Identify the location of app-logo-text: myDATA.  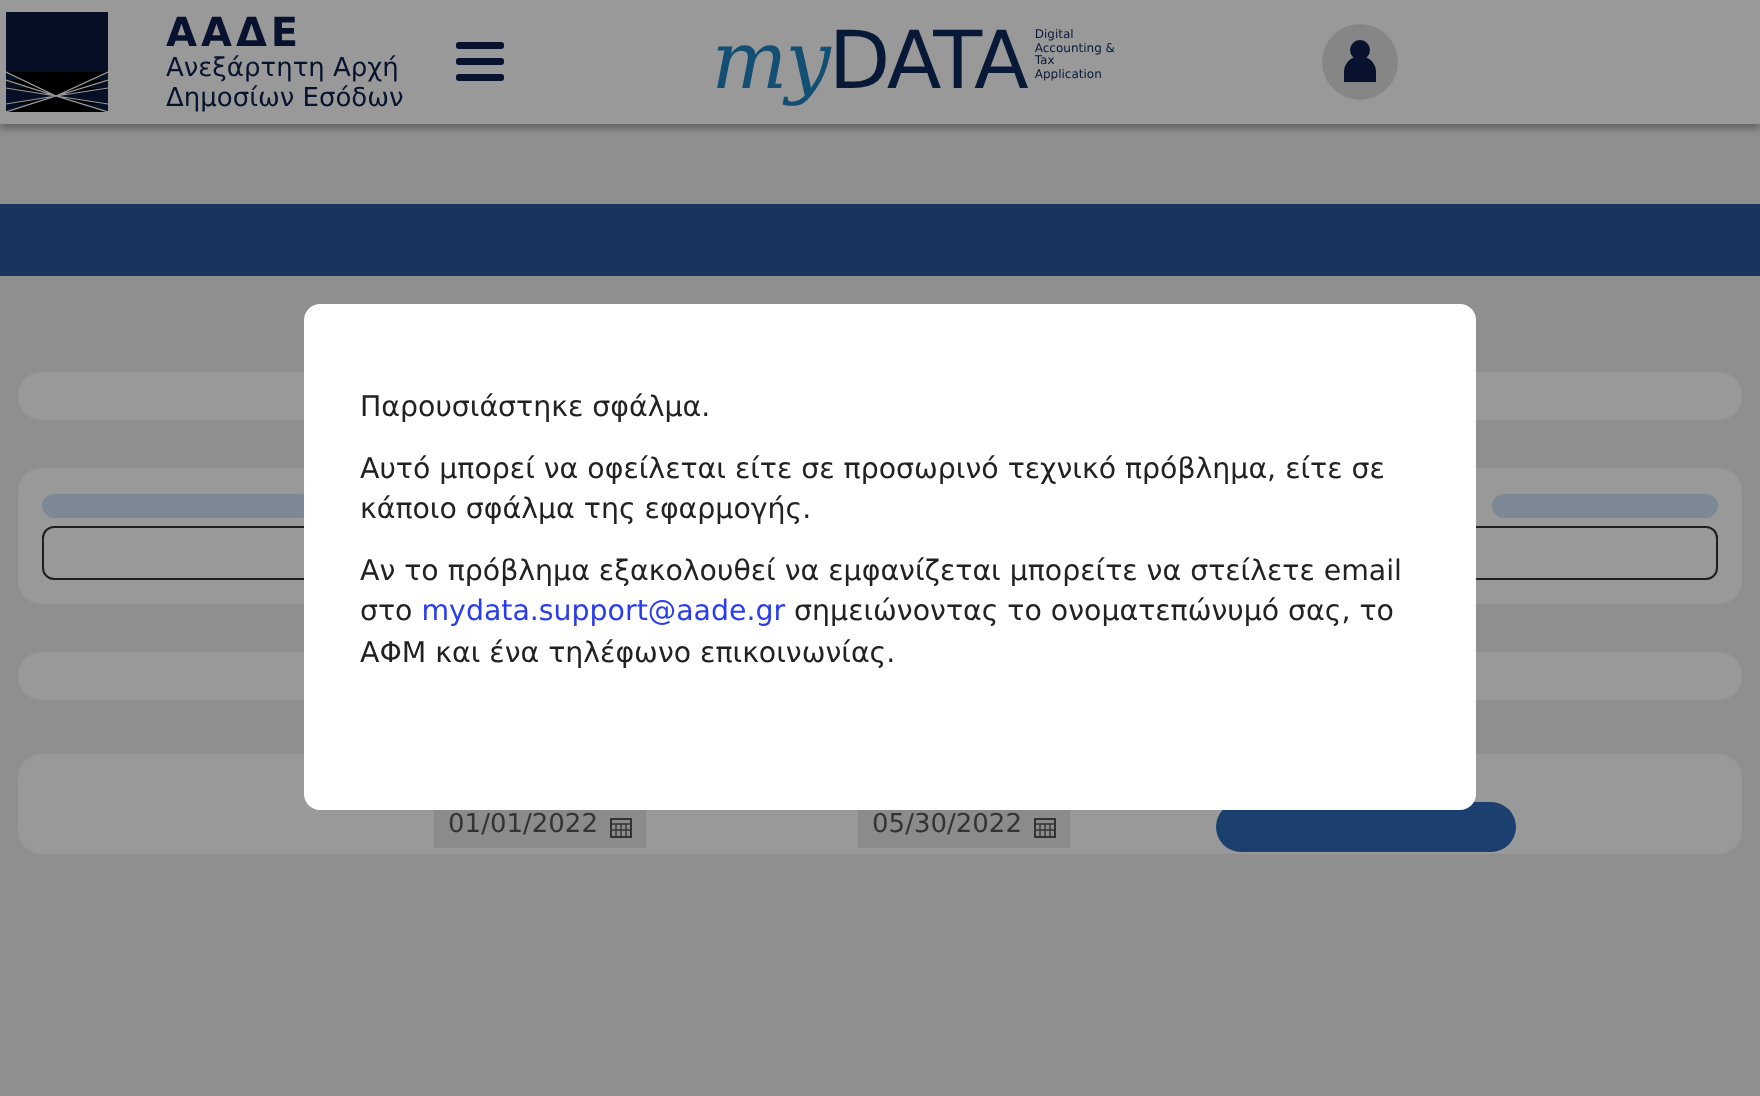
(869, 62).